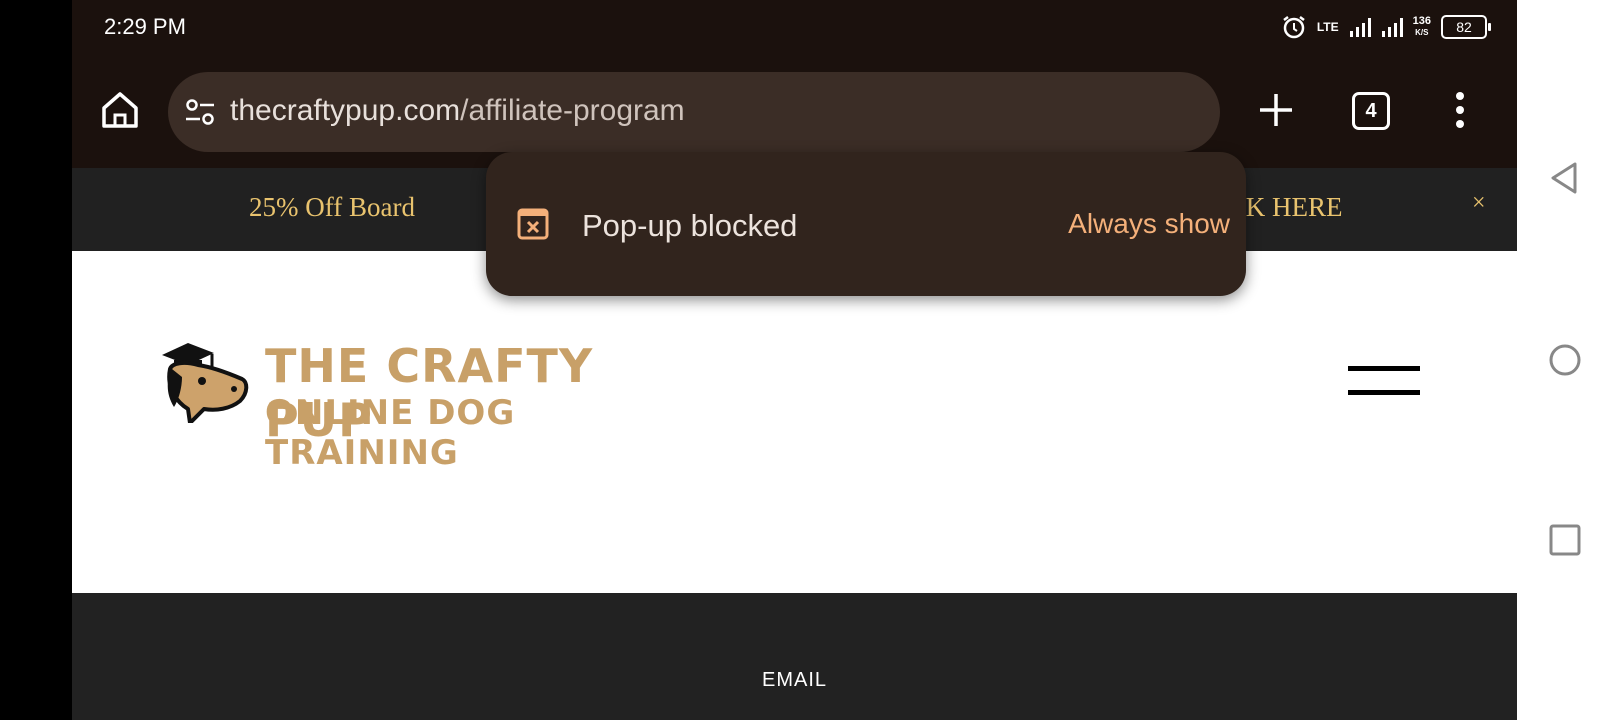 The image size is (1612, 720). Describe the element at coordinates (390, 433) in the screenshot. I see `logo-subtitle: ONLINE DOG TRAINING` at that location.